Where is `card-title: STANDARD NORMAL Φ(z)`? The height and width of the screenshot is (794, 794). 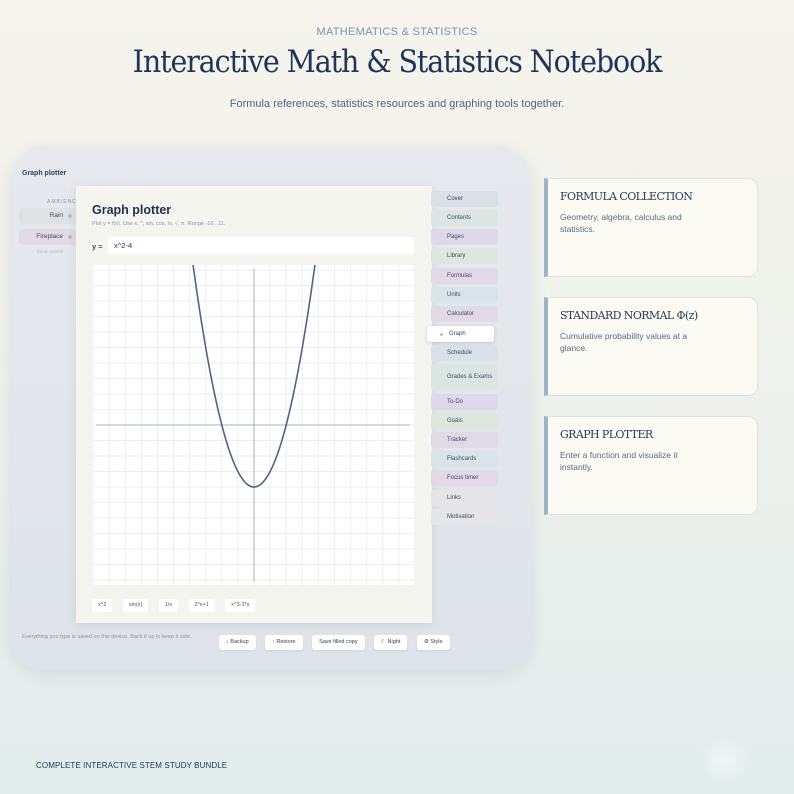
card-title: STANDARD NORMAL Φ(z) is located at coordinates (629, 315).